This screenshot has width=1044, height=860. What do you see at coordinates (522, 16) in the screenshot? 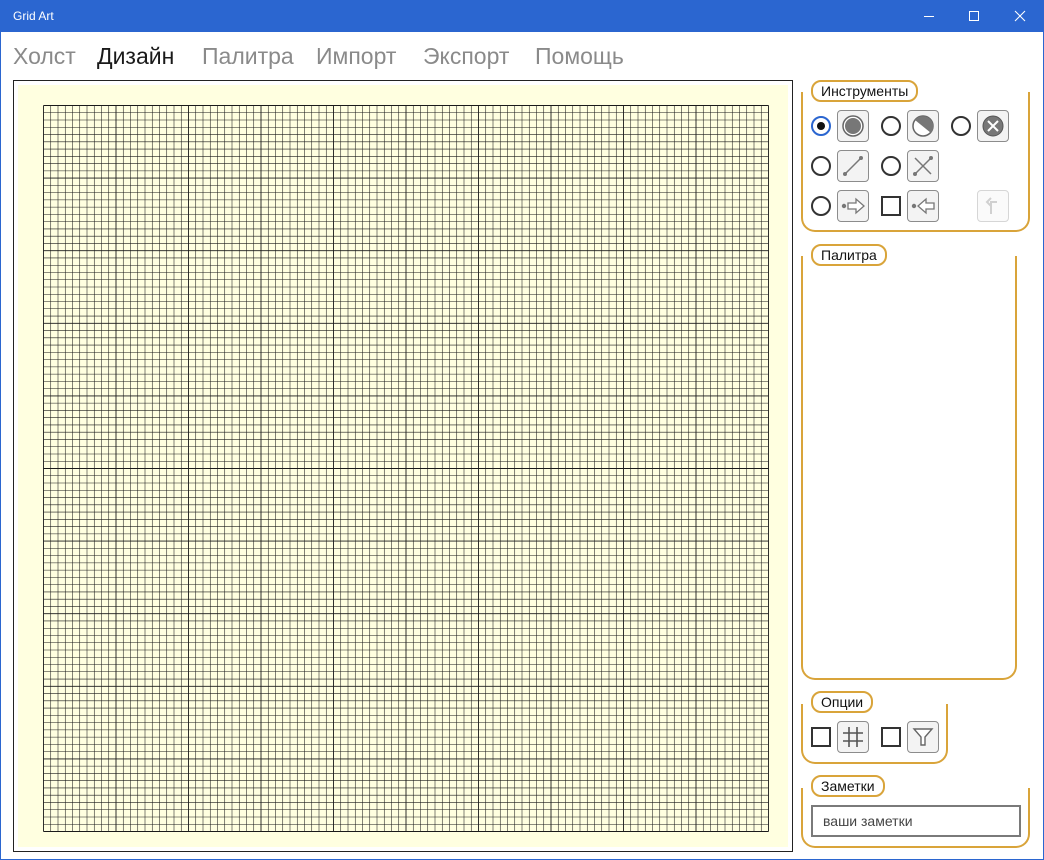
I see `title-bar: Grid Art` at bounding box center [522, 16].